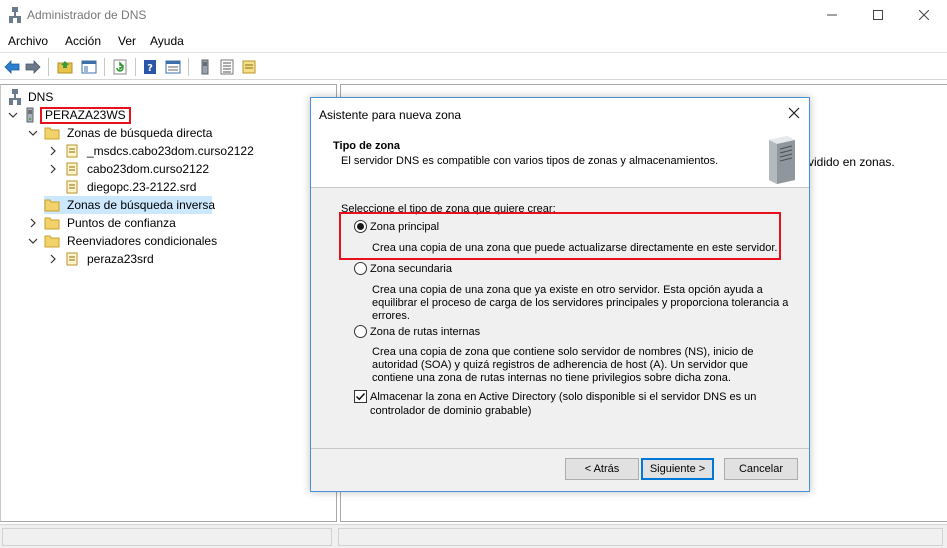 The width and height of the screenshot is (947, 548). I want to click on tree-node-trust-points: Puntos de confianza, so click(103, 223).